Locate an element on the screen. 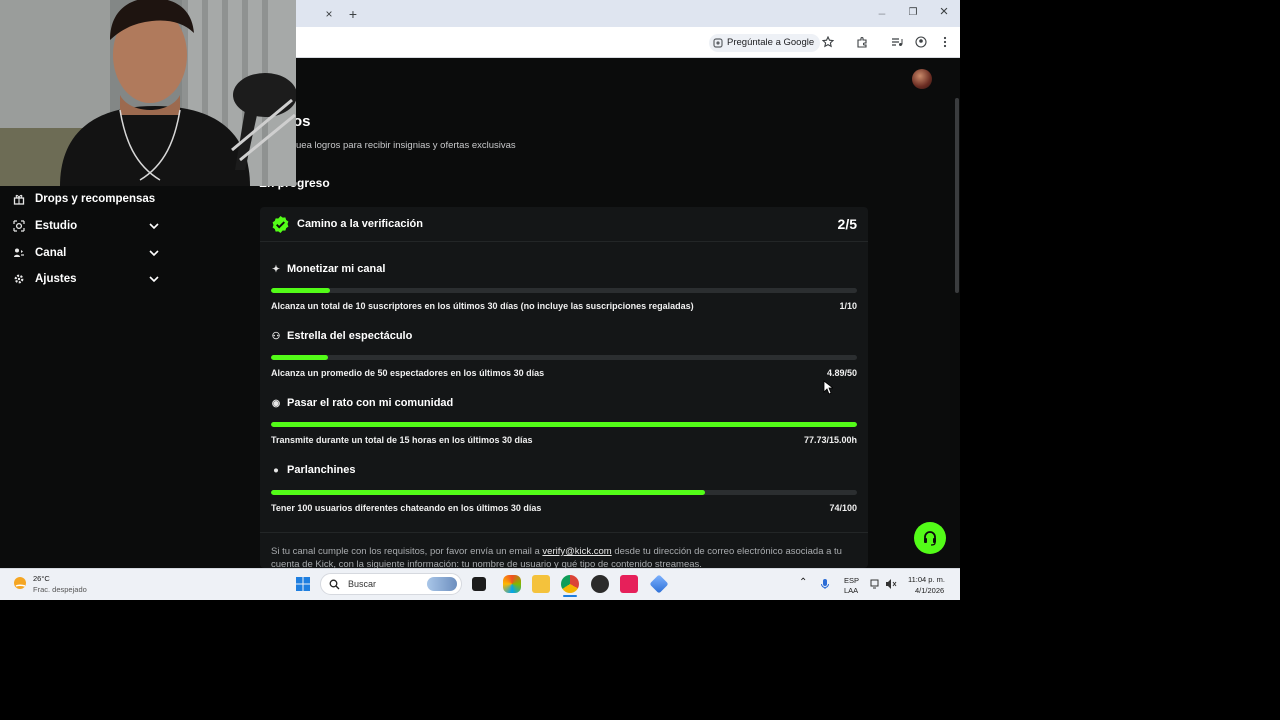 The height and width of the screenshot is (720, 1280). support-chat-button is located at coordinates (930, 538).